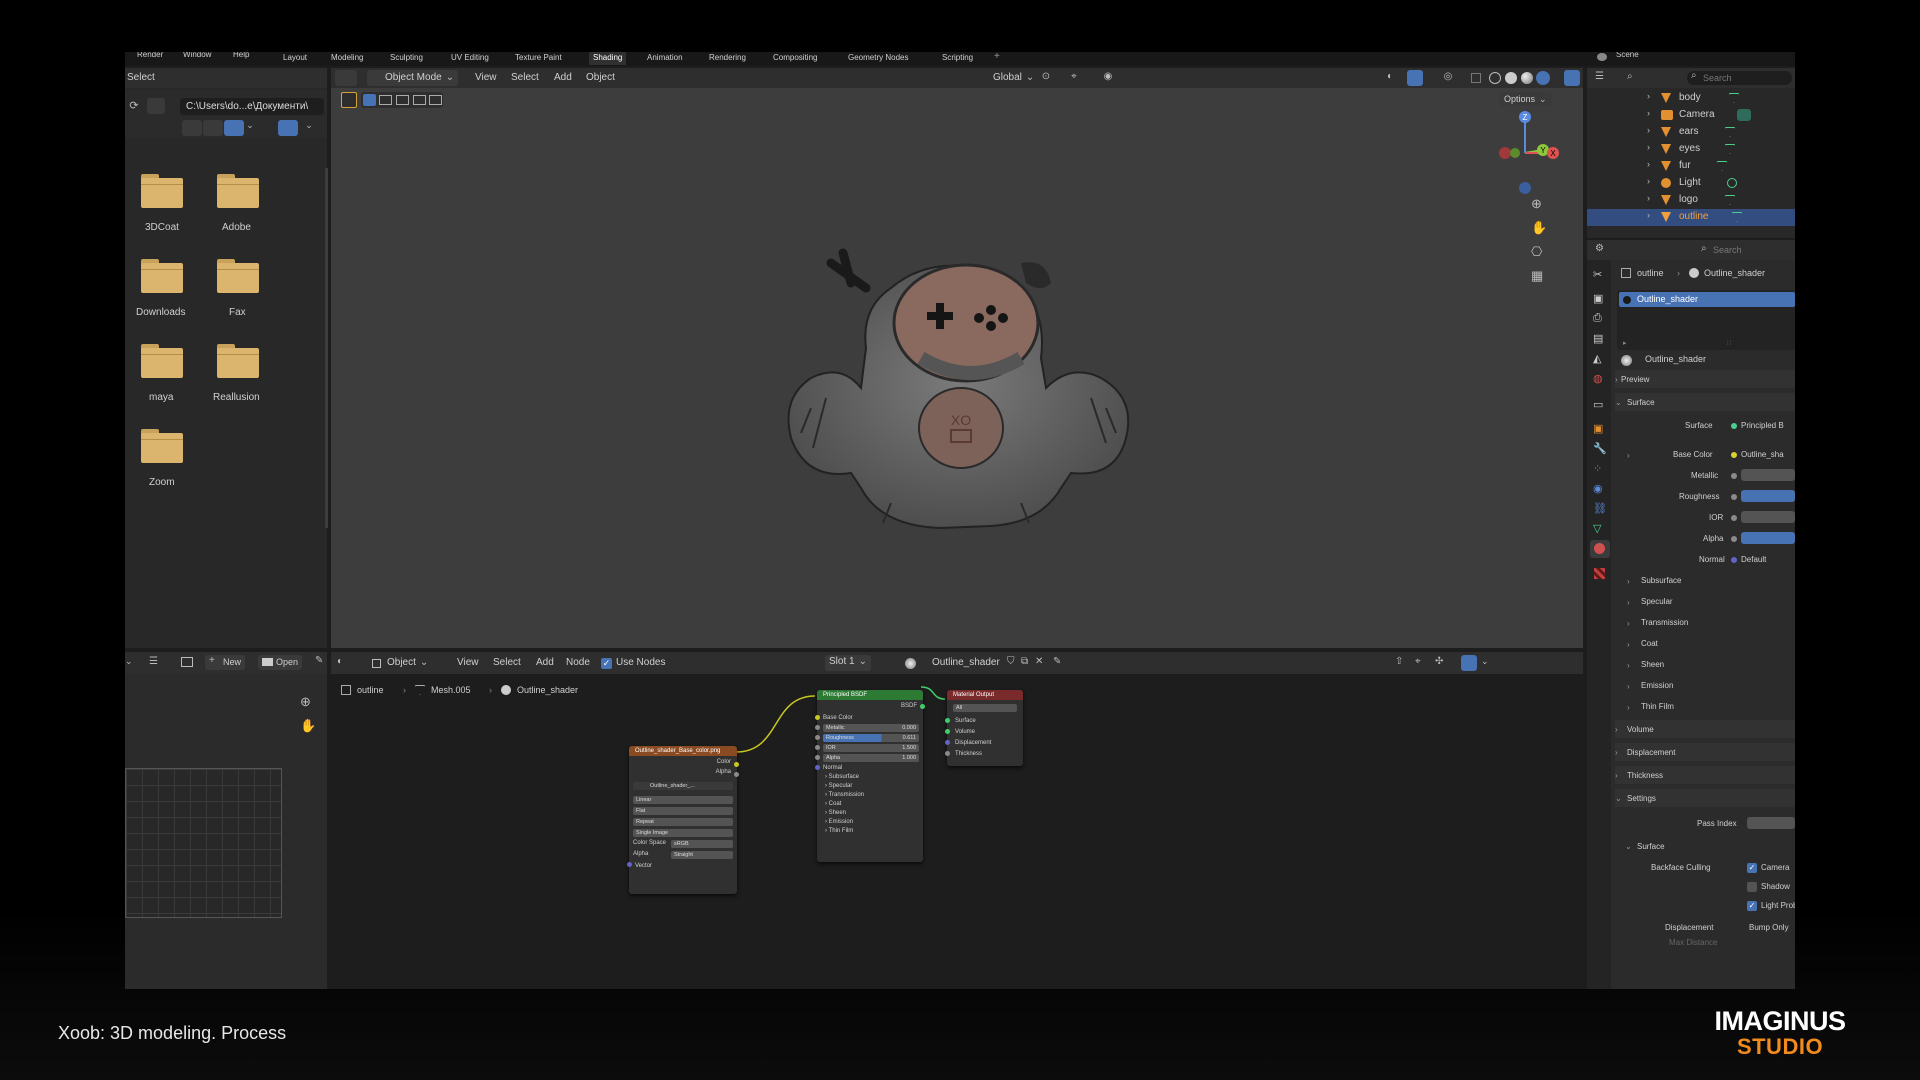 The image size is (1920, 1080). I want to click on node-header: Outline_shader_Base_color.png, so click(683, 751).